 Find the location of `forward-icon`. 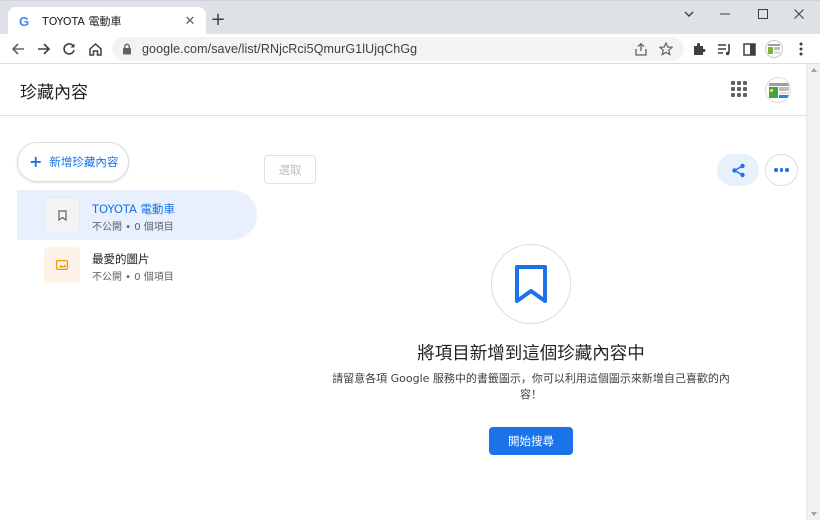

forward-icon is located at coordinates (44, 49).